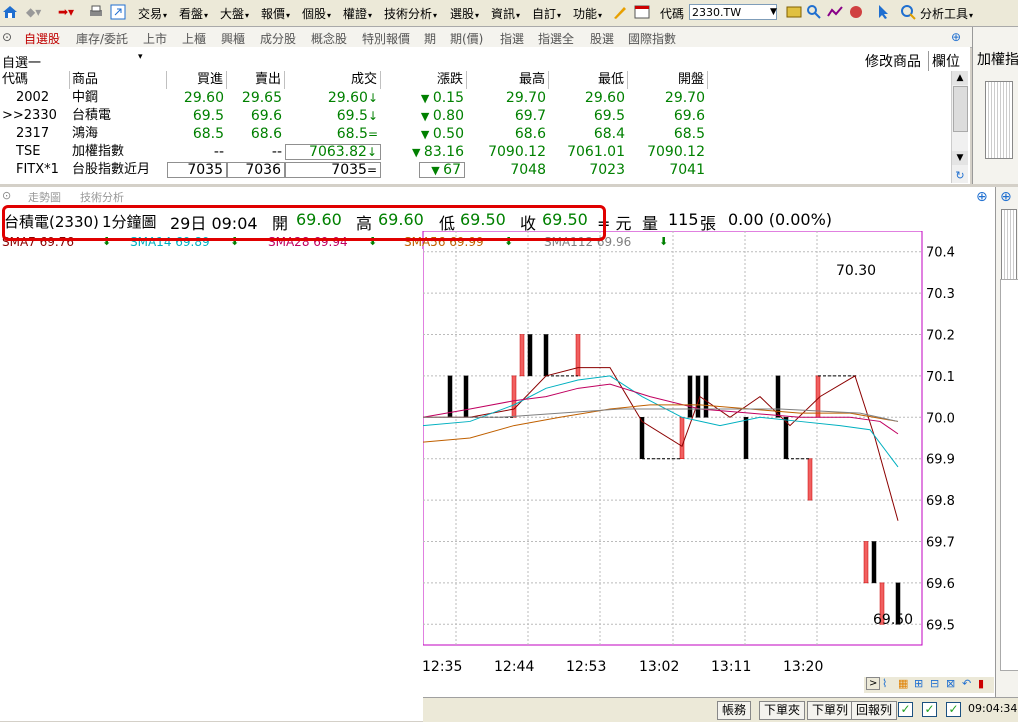 The height and width of the screenshot is (722, 1018). Describe the element at coordinates (960, 176) in the screenshot. I see `refresh-icon: ↻` at that location.